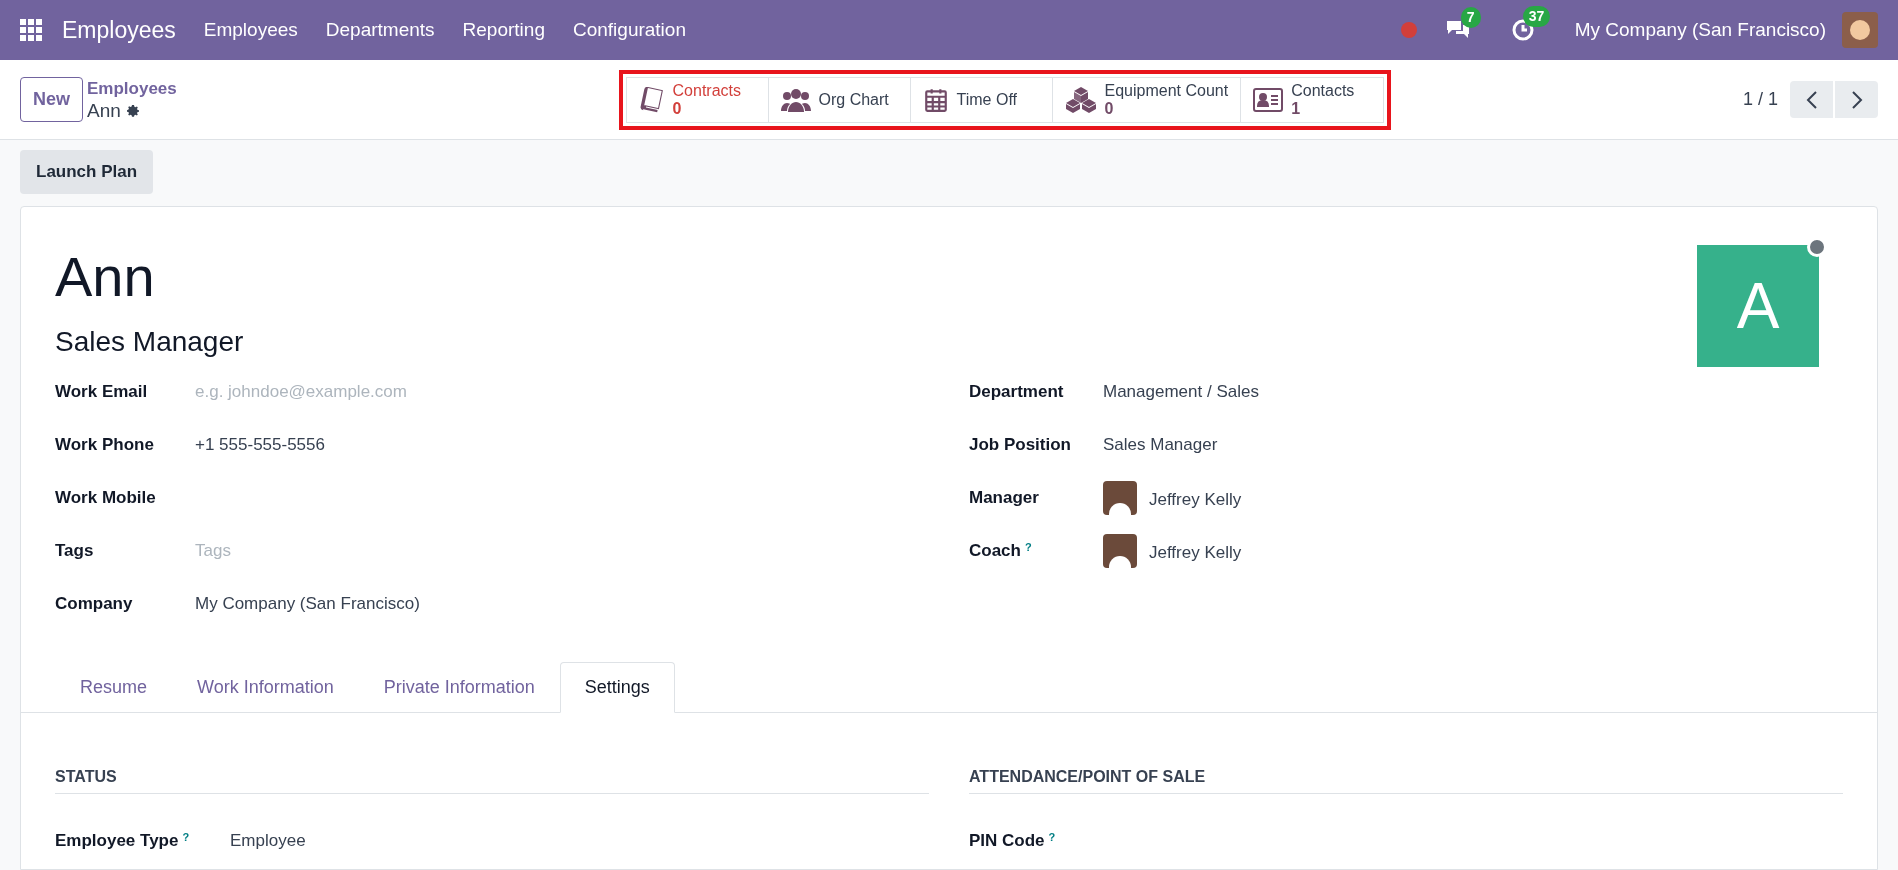  What do you see at coordinates (1323, 90) in the screenshot?
I see `smart-button-label: Contacts` at bounding box center [1323, 90].